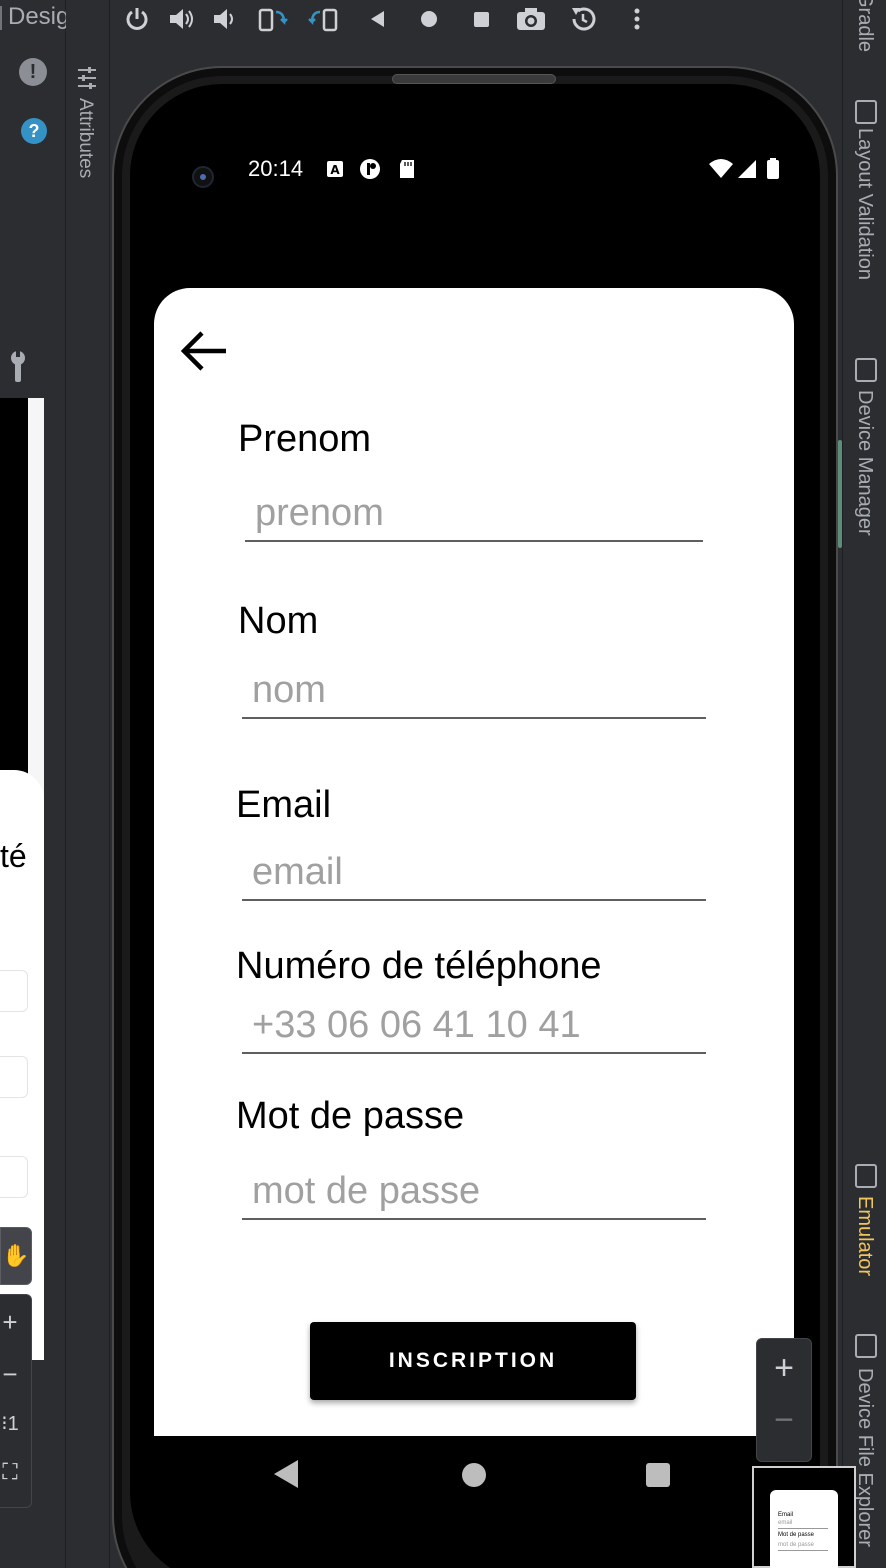 This screenshot has width=886, height=1568. What do you see at coordinates (864, 1236) in the screenshot?
I see `emulator-tab: Emulator` at bounding box center [864, 1236].